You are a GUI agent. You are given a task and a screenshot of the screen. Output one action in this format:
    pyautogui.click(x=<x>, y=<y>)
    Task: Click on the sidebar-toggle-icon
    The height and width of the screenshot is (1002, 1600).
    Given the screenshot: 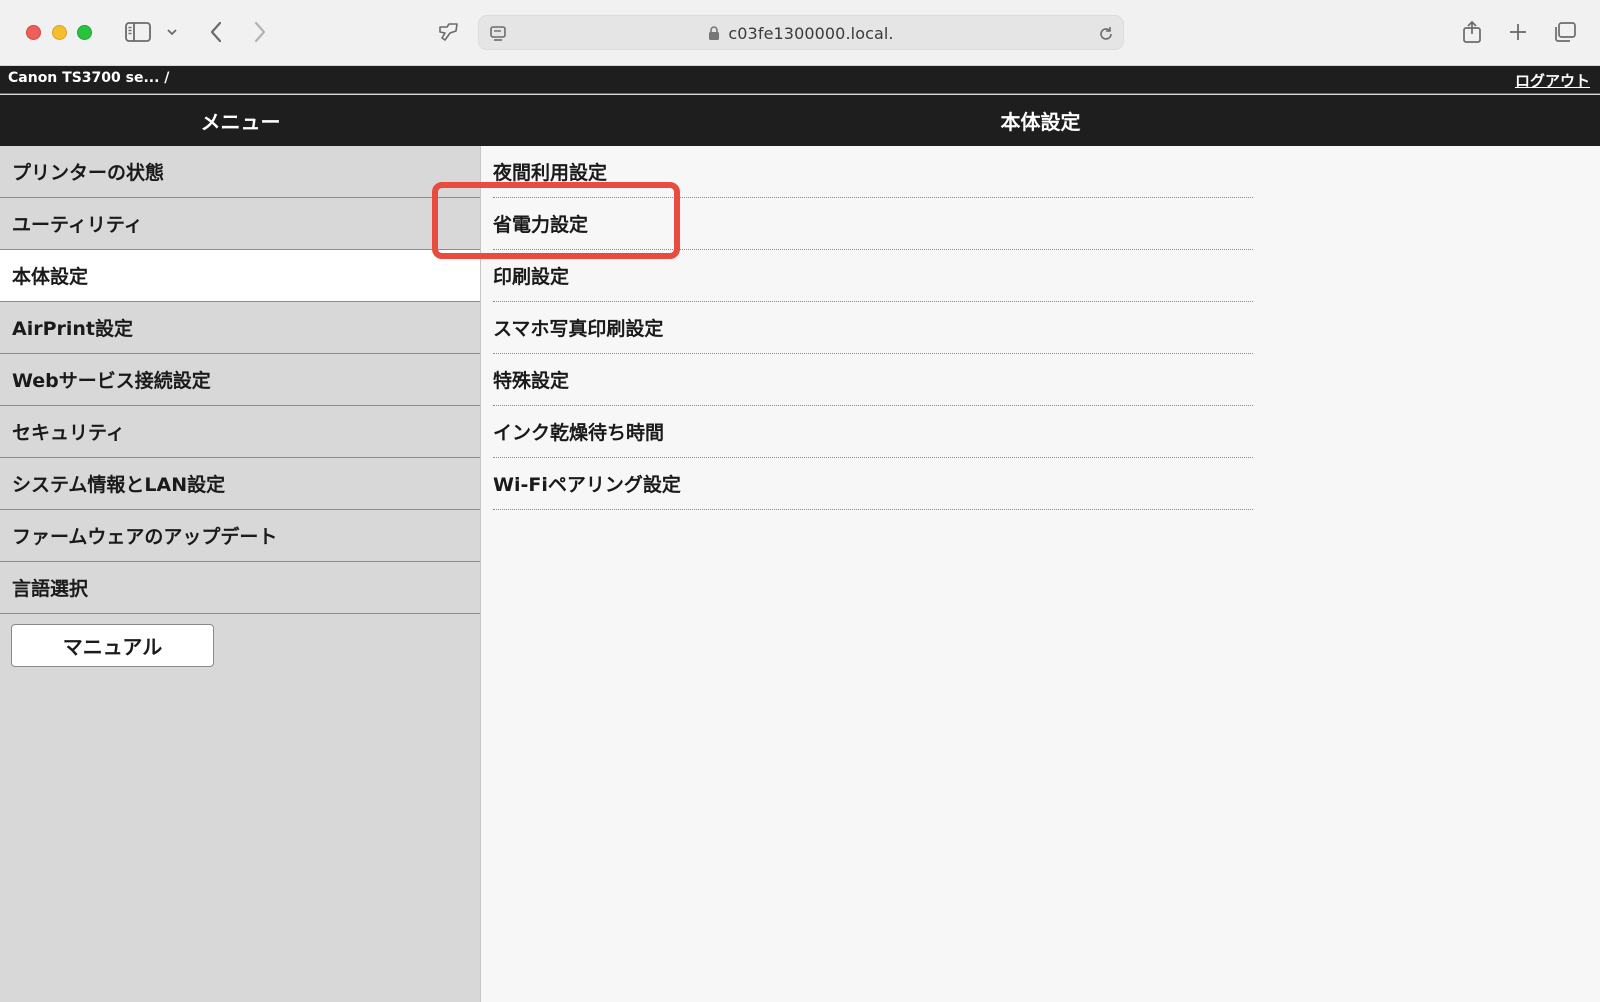 What is the action you would take?
    pyautogui.click(x=138, y=32)
    